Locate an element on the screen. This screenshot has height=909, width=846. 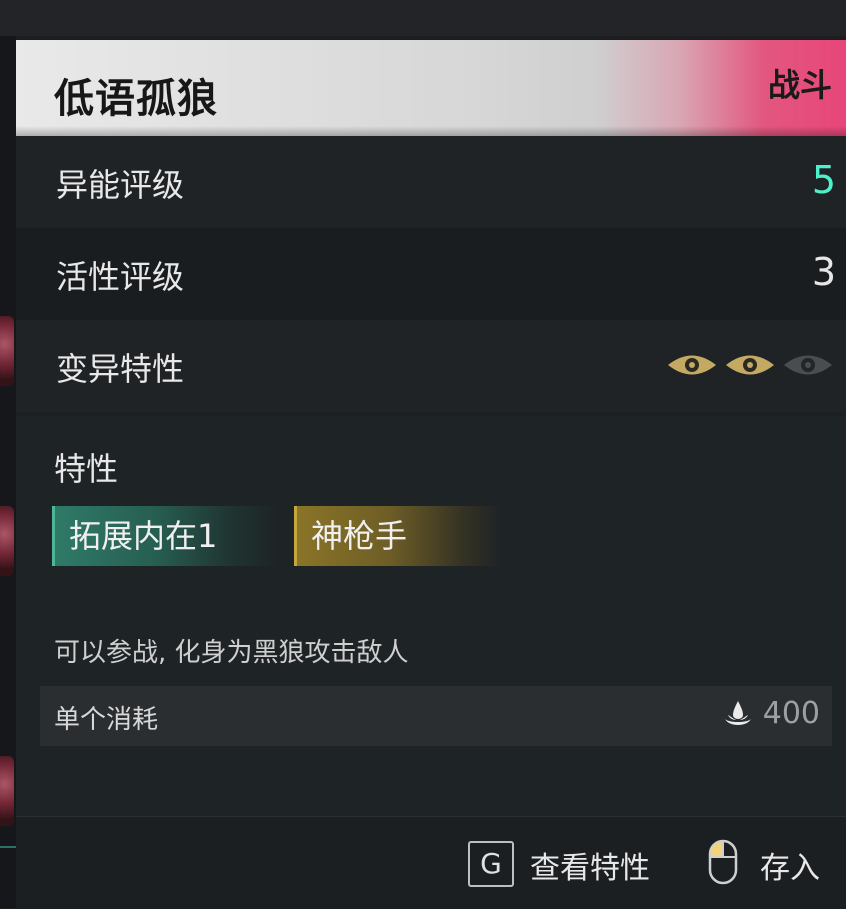
divider is located at coordinates (8, 847).